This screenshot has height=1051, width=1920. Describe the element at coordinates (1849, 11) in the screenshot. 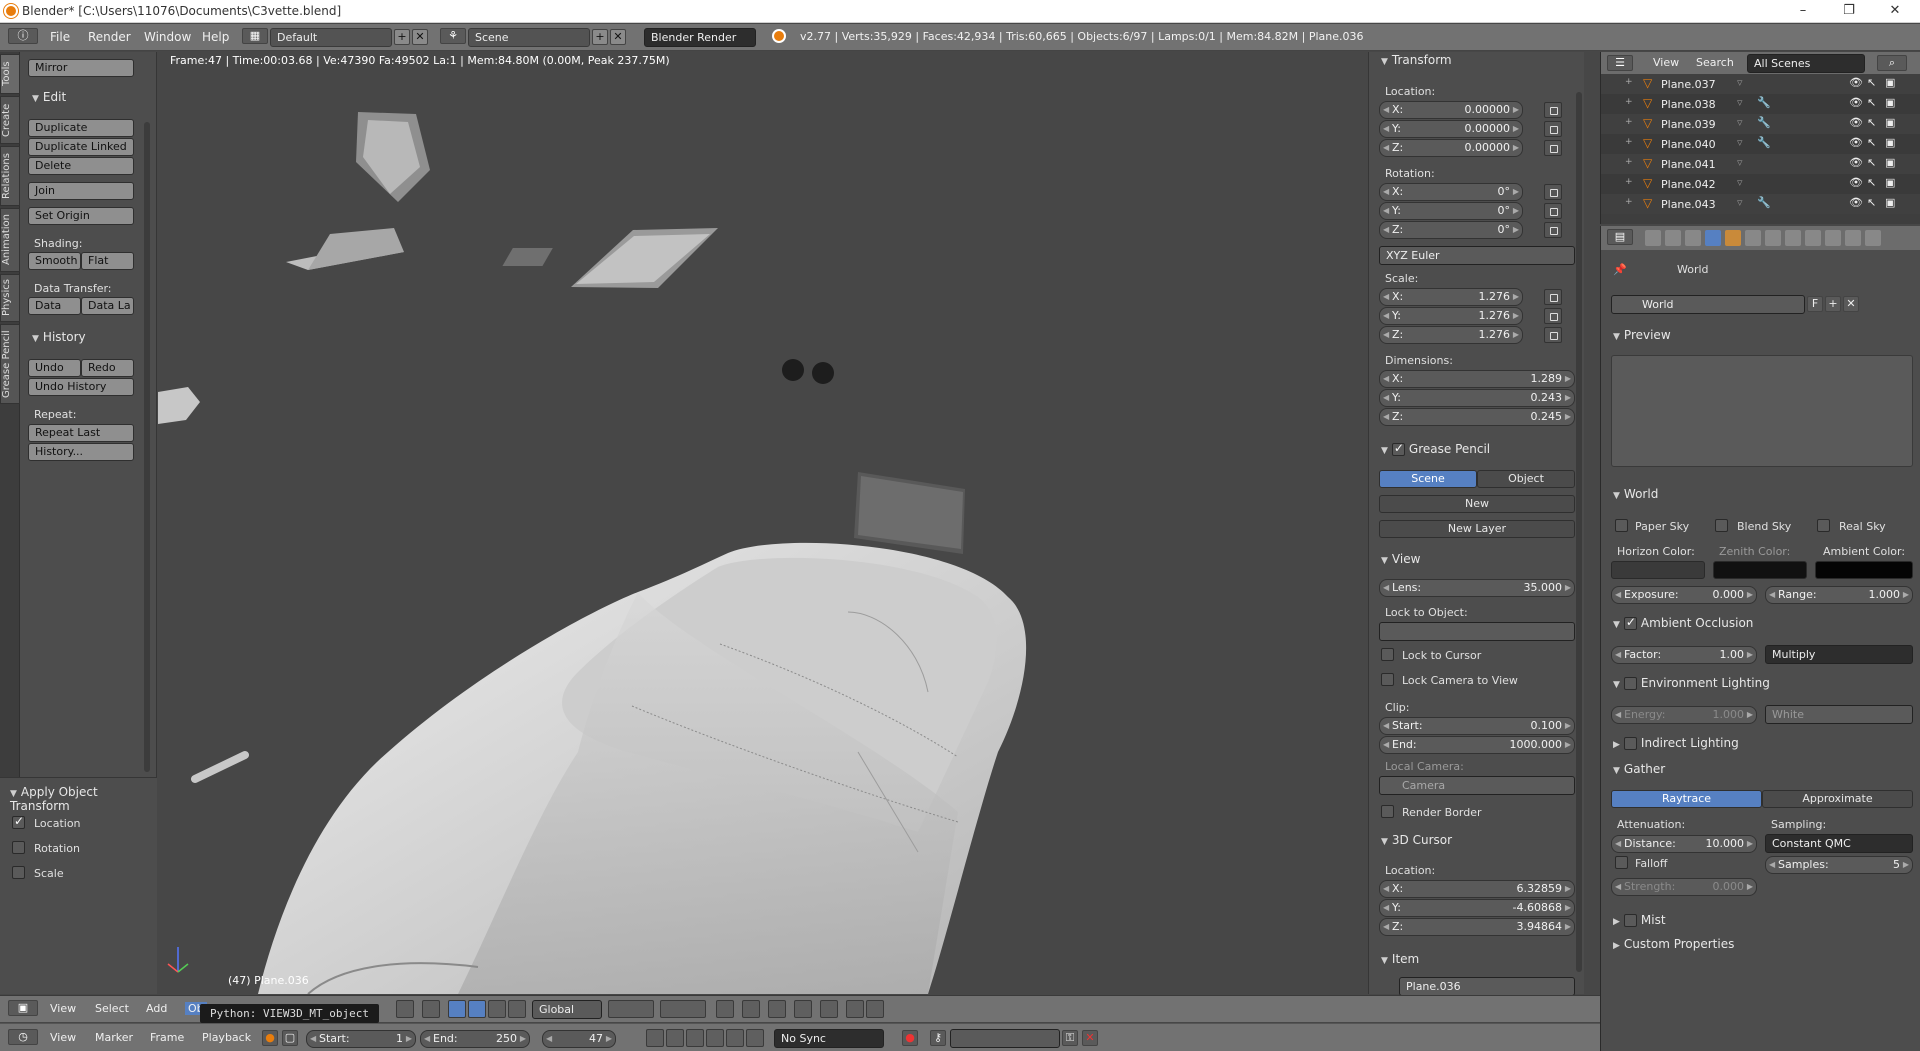

I see `maximize-button: ❐` at that location.